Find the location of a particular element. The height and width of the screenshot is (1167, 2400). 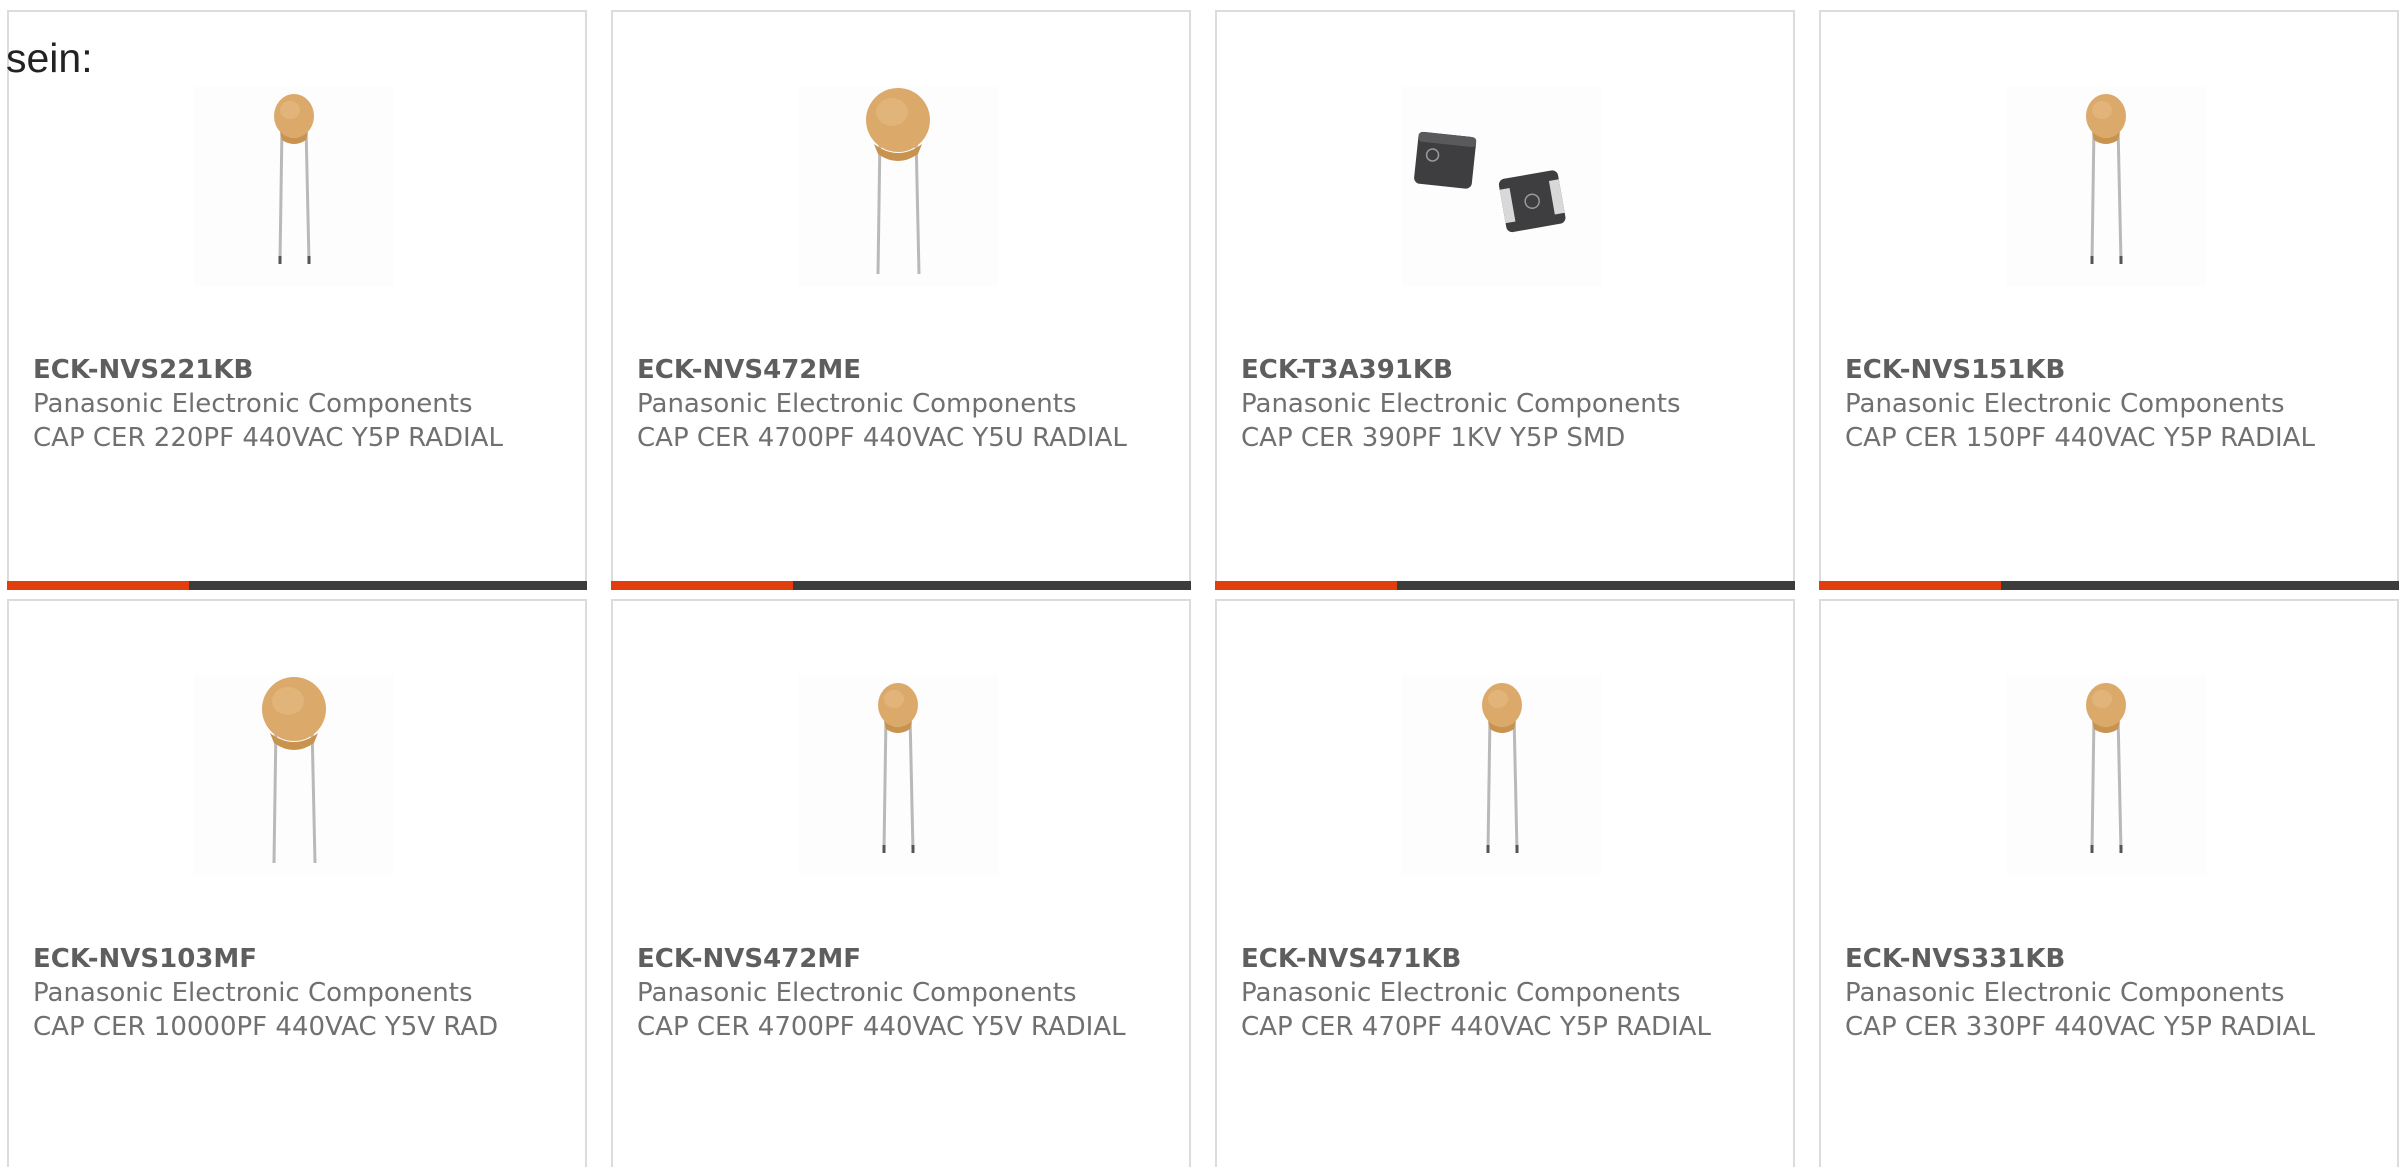

product-description: CAP CER 390PF 1KV Y5P SMD is located at coordinates (1433, 438).